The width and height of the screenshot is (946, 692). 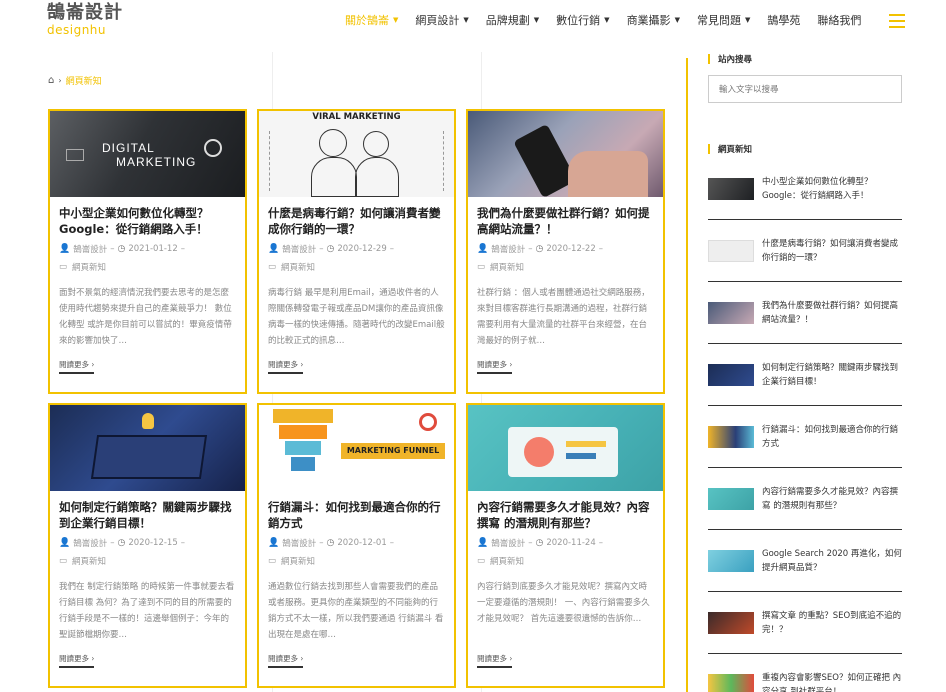 I want to click on monitor-graphic, so click(x=75, y=155).